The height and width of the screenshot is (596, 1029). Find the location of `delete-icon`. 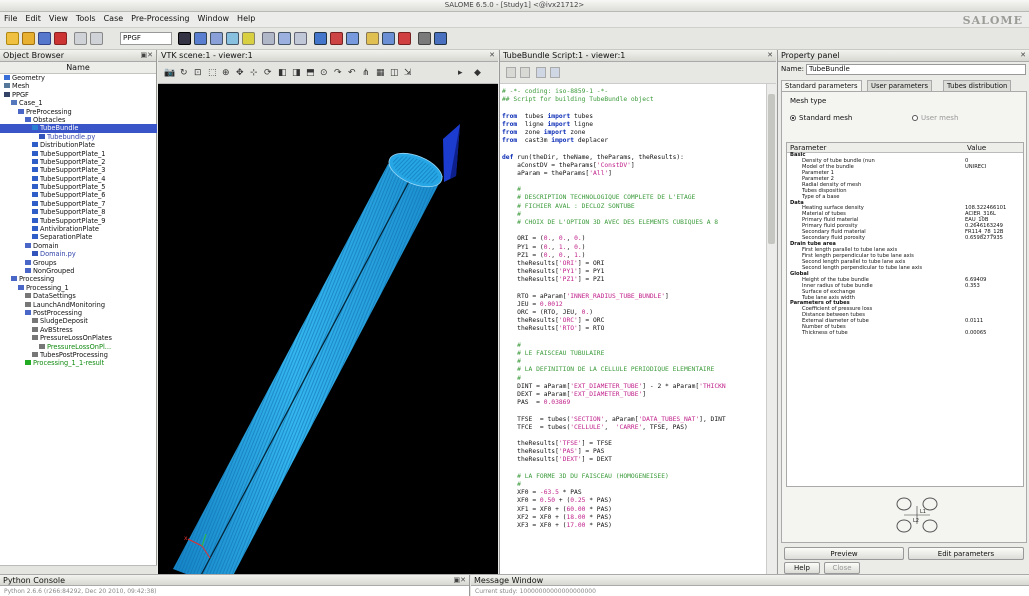

delete-icon is located at coordinates (404, 38).